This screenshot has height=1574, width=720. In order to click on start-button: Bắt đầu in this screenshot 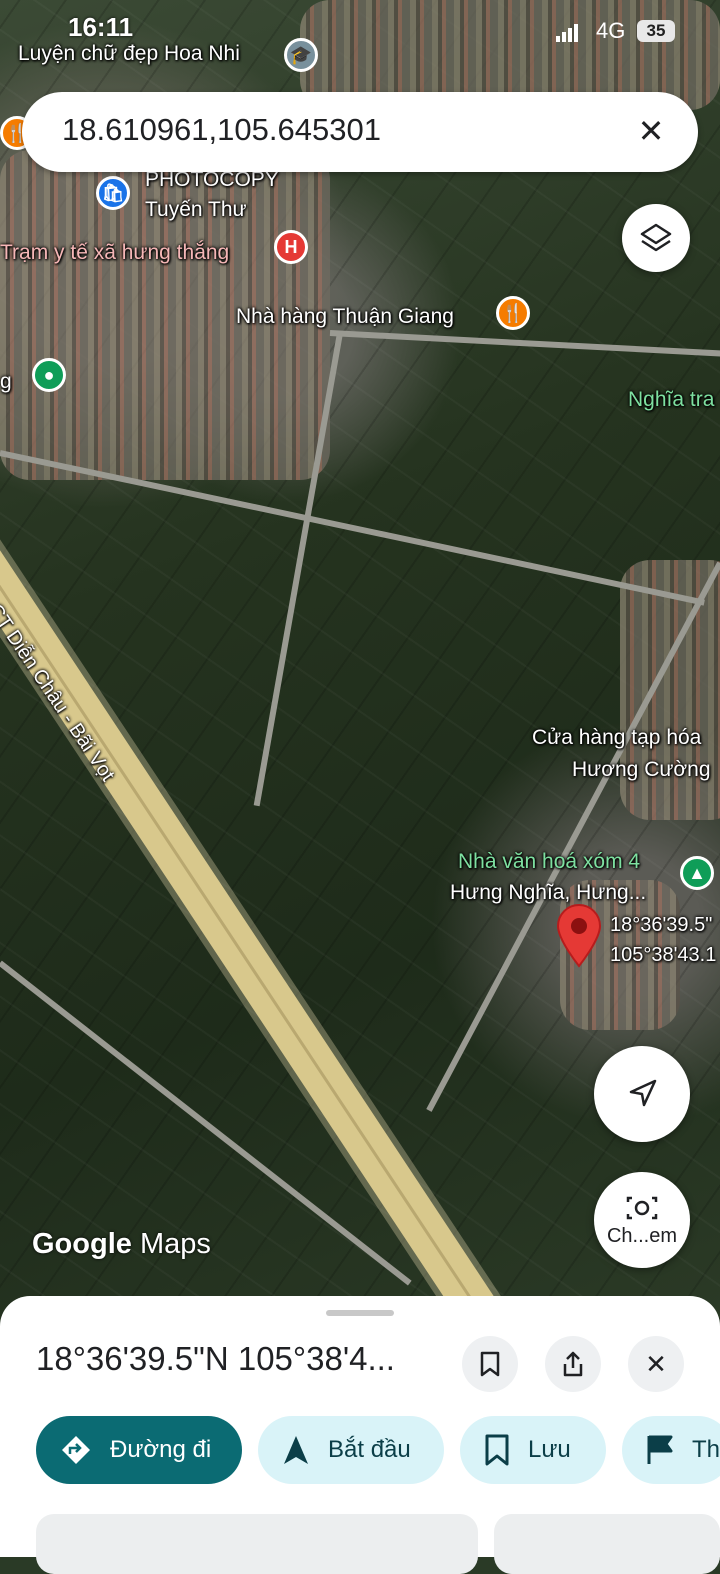, I will do `click(351, 1450)`.